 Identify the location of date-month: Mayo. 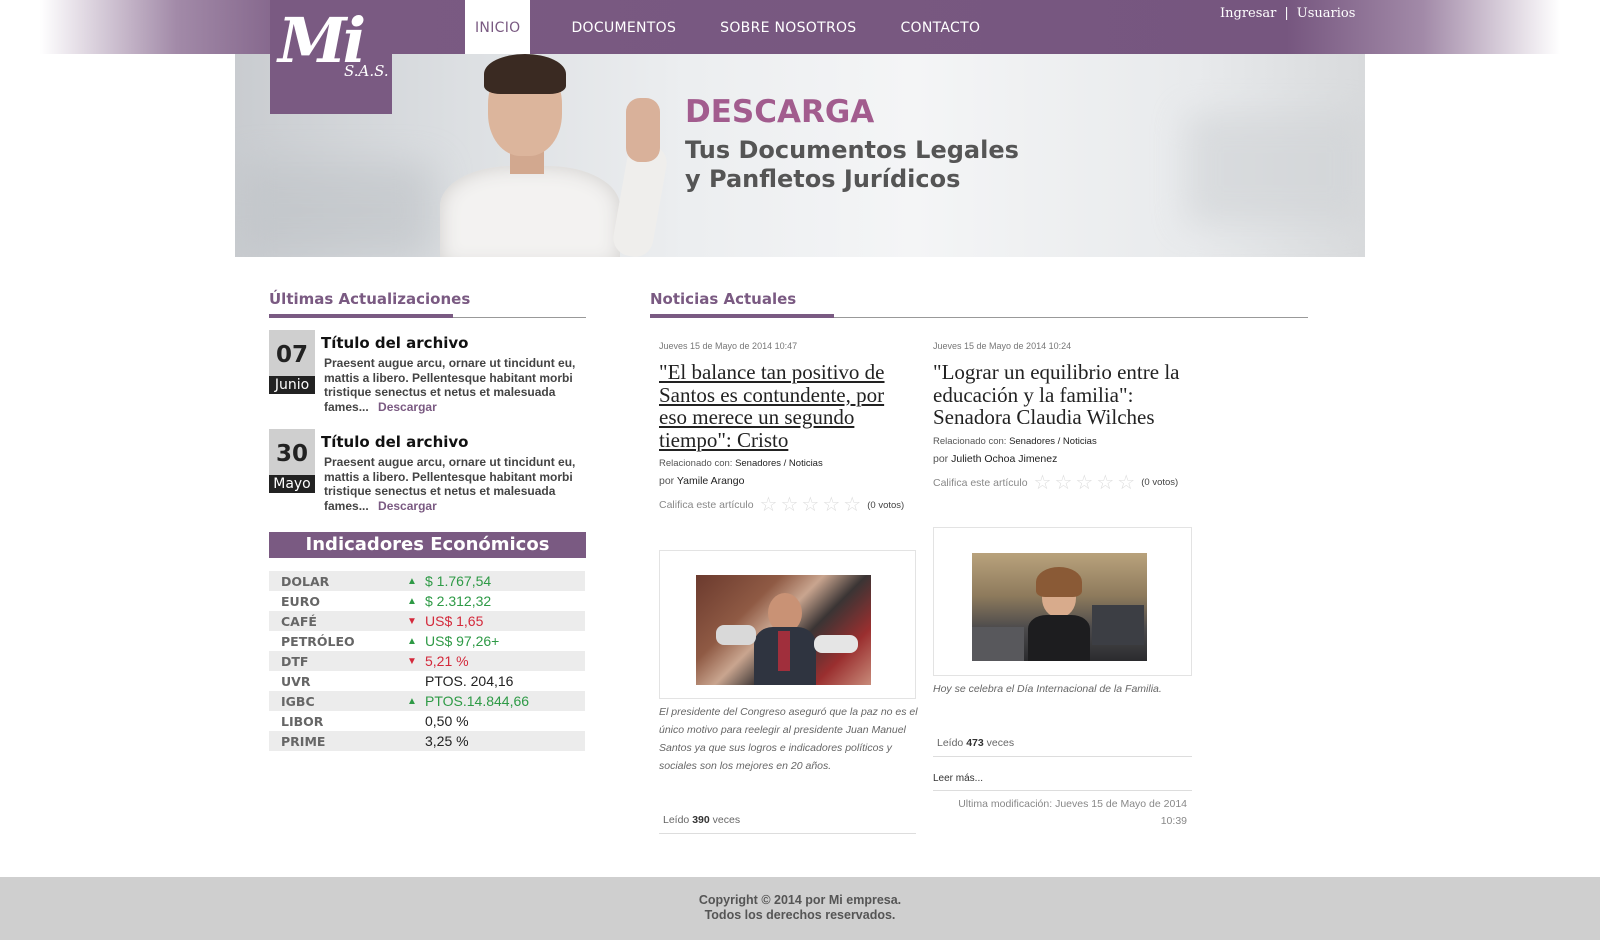
(292, 484).